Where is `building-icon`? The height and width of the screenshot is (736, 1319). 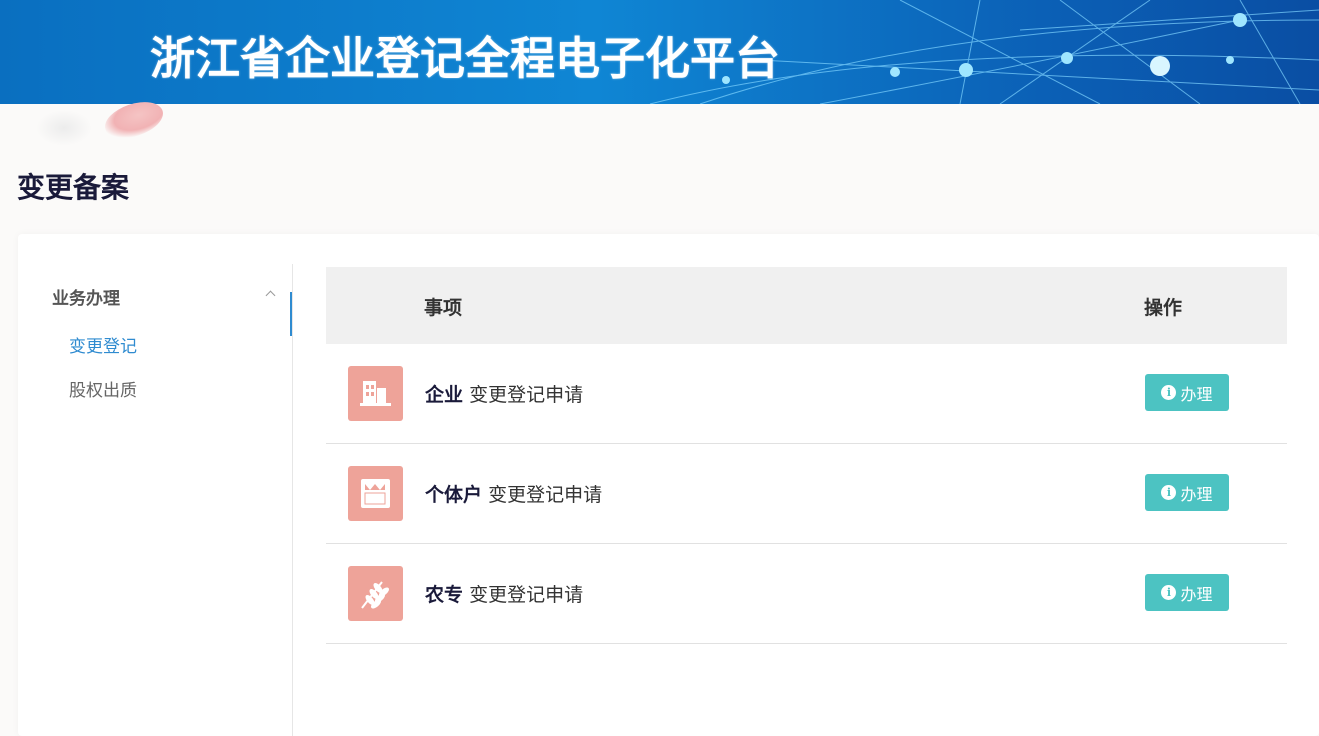
building-icon is located at coordinates (375, 393).